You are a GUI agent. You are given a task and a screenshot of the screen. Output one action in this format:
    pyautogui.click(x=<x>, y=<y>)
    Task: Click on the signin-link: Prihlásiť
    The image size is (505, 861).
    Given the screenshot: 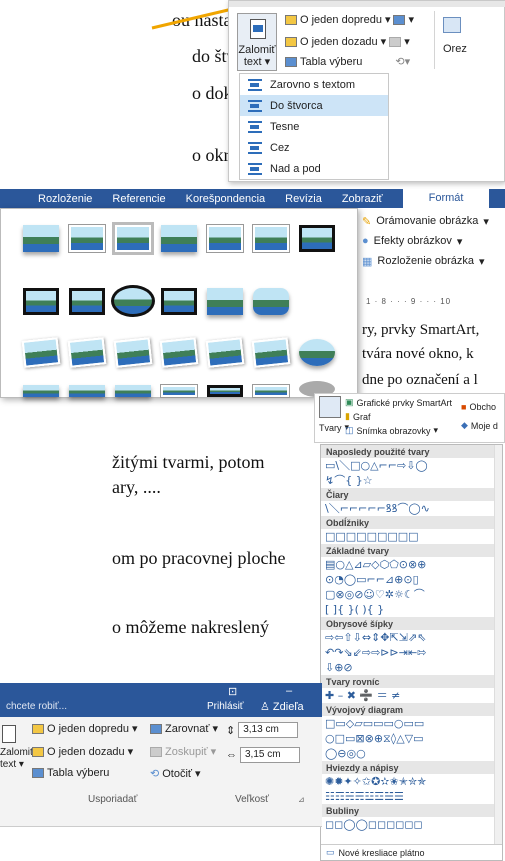 What is the action you would take?
    pyautogui.click(x=225, y=706)
    